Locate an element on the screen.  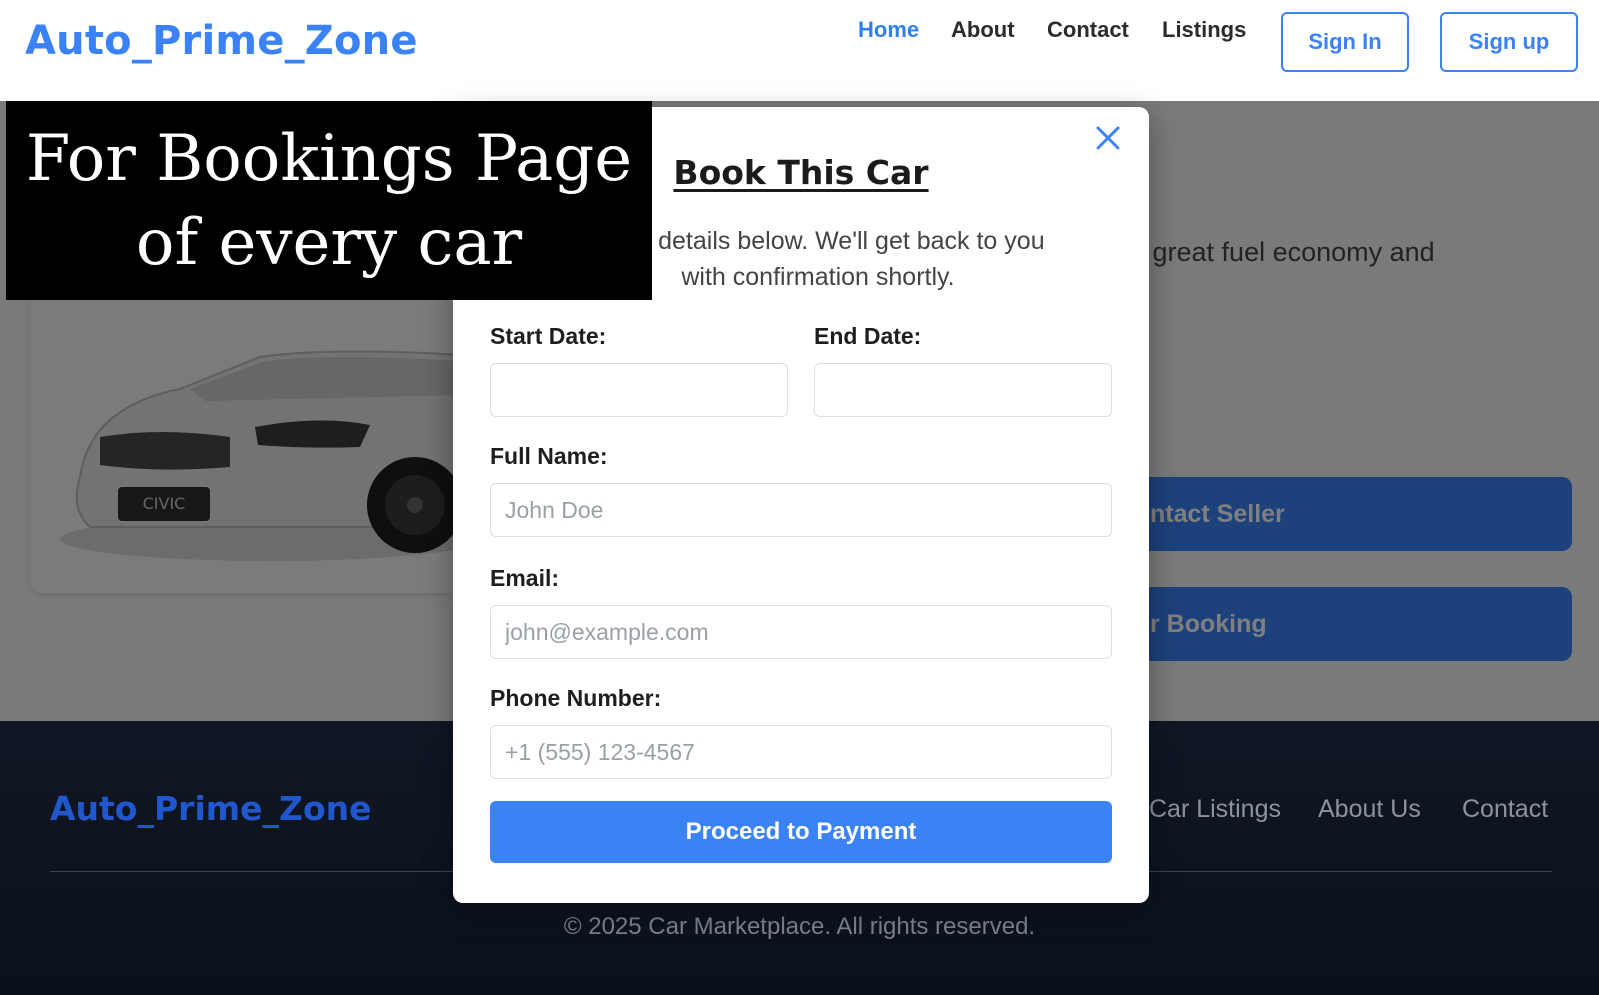
brand-logo: Auto_Prime_Zone is located at coordinates (221, 41).